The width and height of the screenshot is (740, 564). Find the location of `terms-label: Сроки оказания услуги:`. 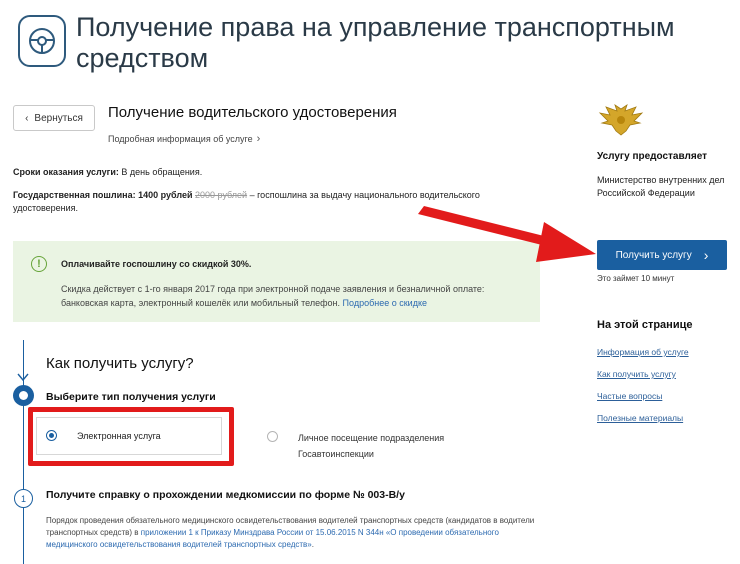

terms-label: Сроки оказания услуги: is located at coordinates (66, 172).